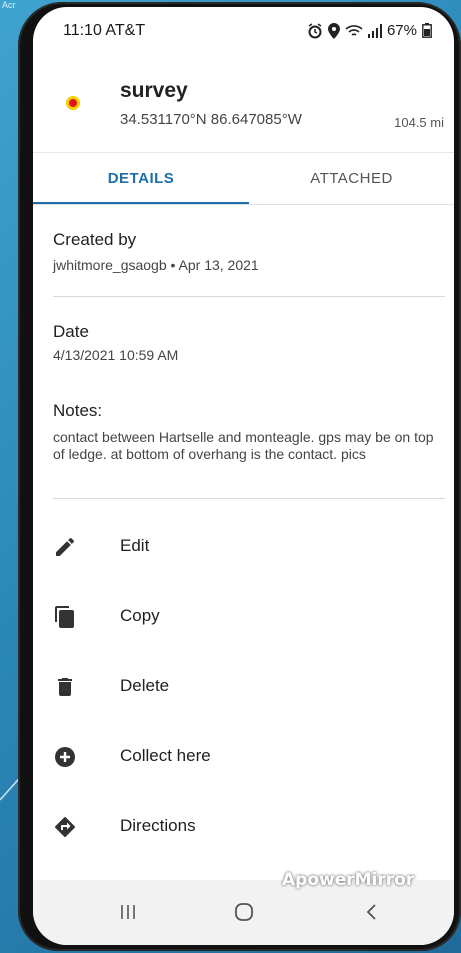 This screenshot has height=953, width=461. I want to click on collect-here-label: Collect here, so click(165, 755).